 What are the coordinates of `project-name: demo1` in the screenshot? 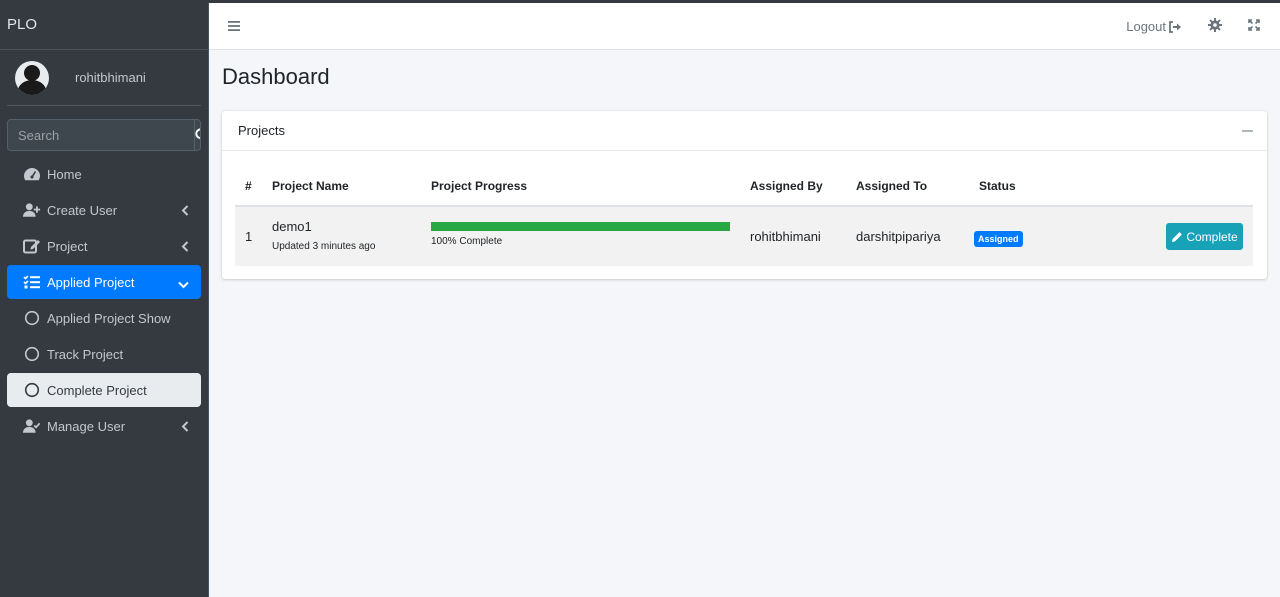 It's located at (292, 226).